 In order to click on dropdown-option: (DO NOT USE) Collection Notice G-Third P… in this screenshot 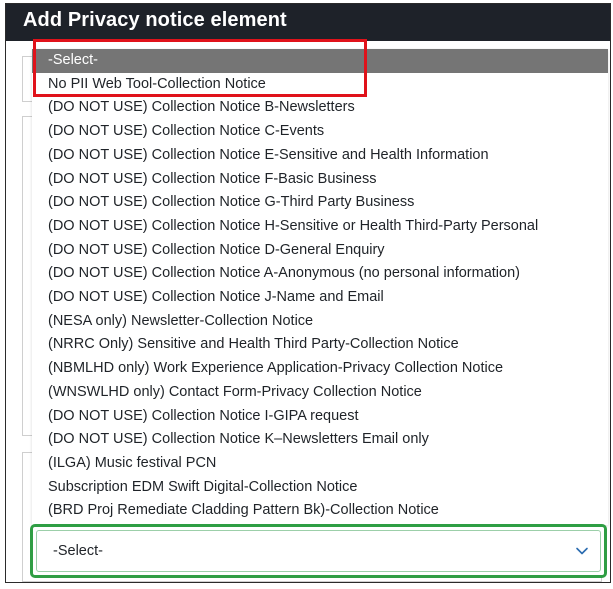, I will do `click(320, 203)`.